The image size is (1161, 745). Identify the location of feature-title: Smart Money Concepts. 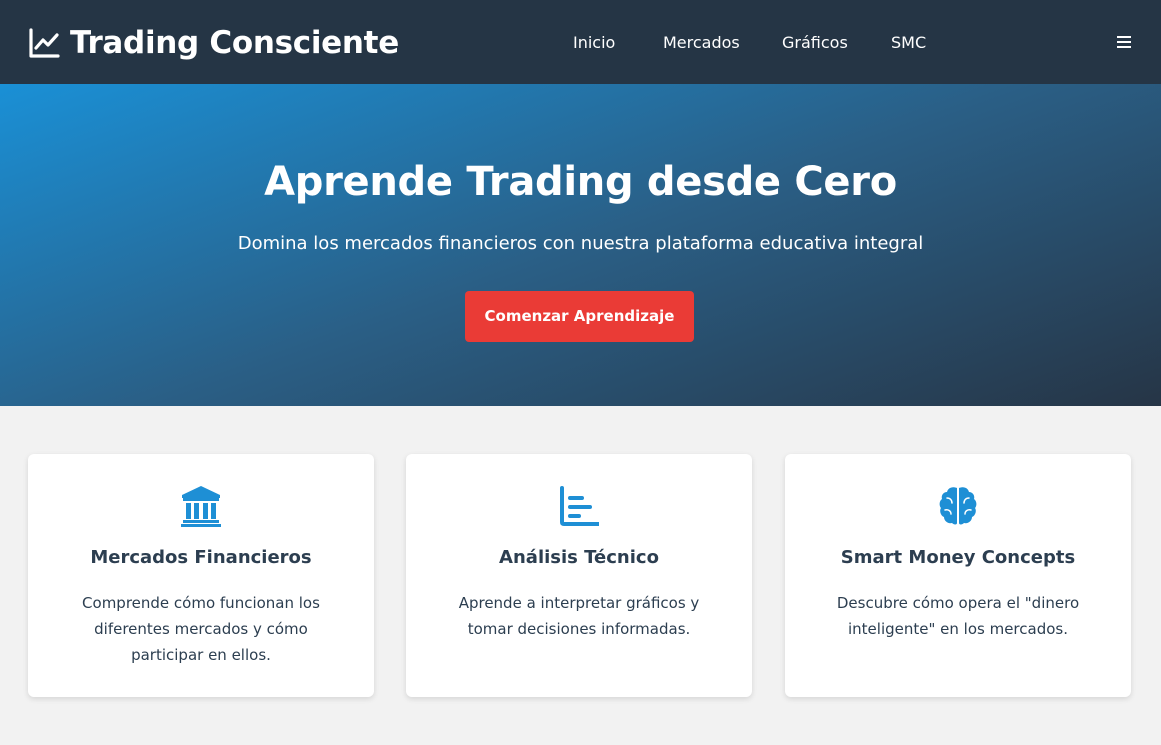
(958, 557).